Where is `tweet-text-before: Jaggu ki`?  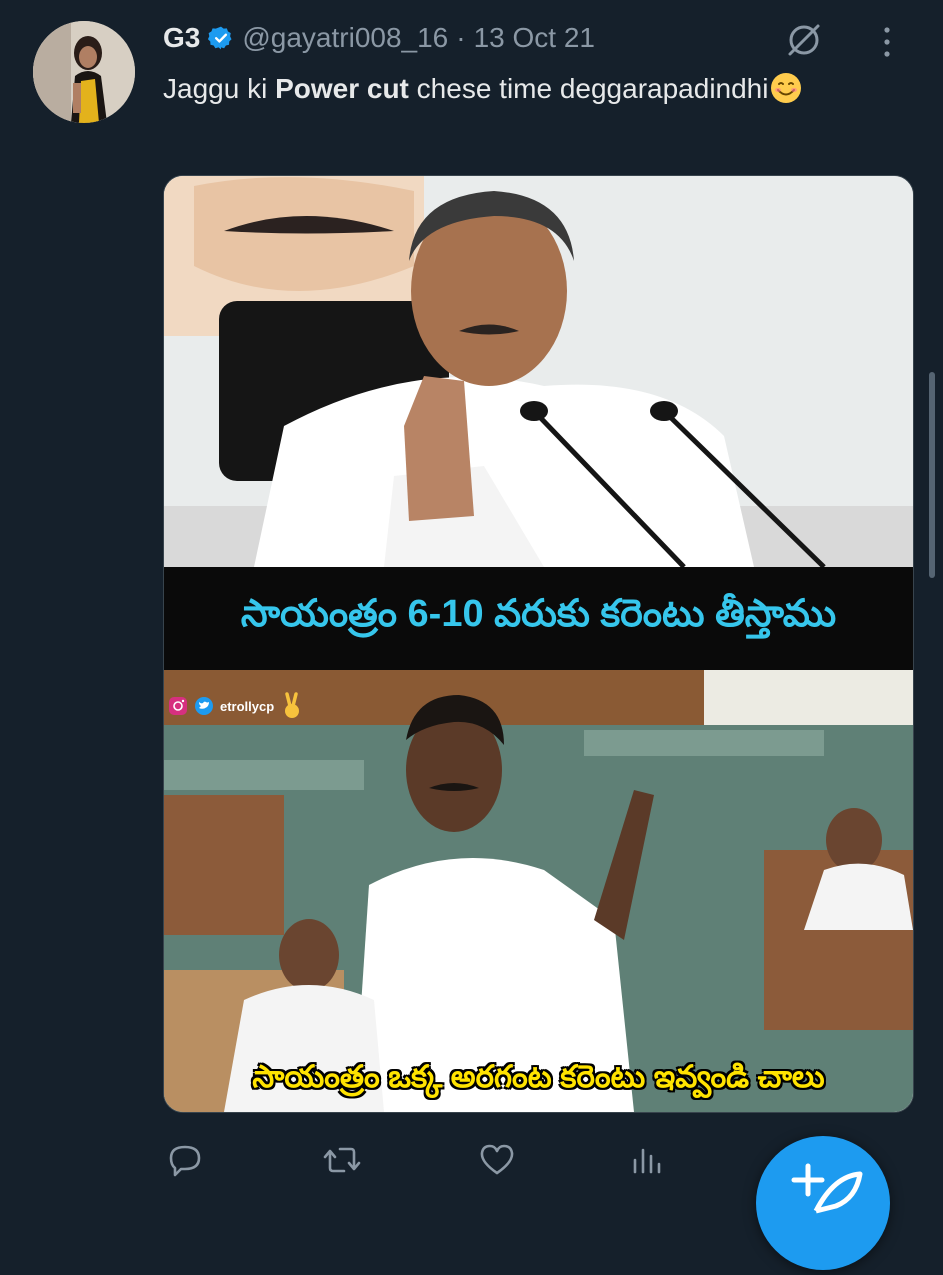 tweet-text-before: Jaggu ki is located at coordinates (219, 88).